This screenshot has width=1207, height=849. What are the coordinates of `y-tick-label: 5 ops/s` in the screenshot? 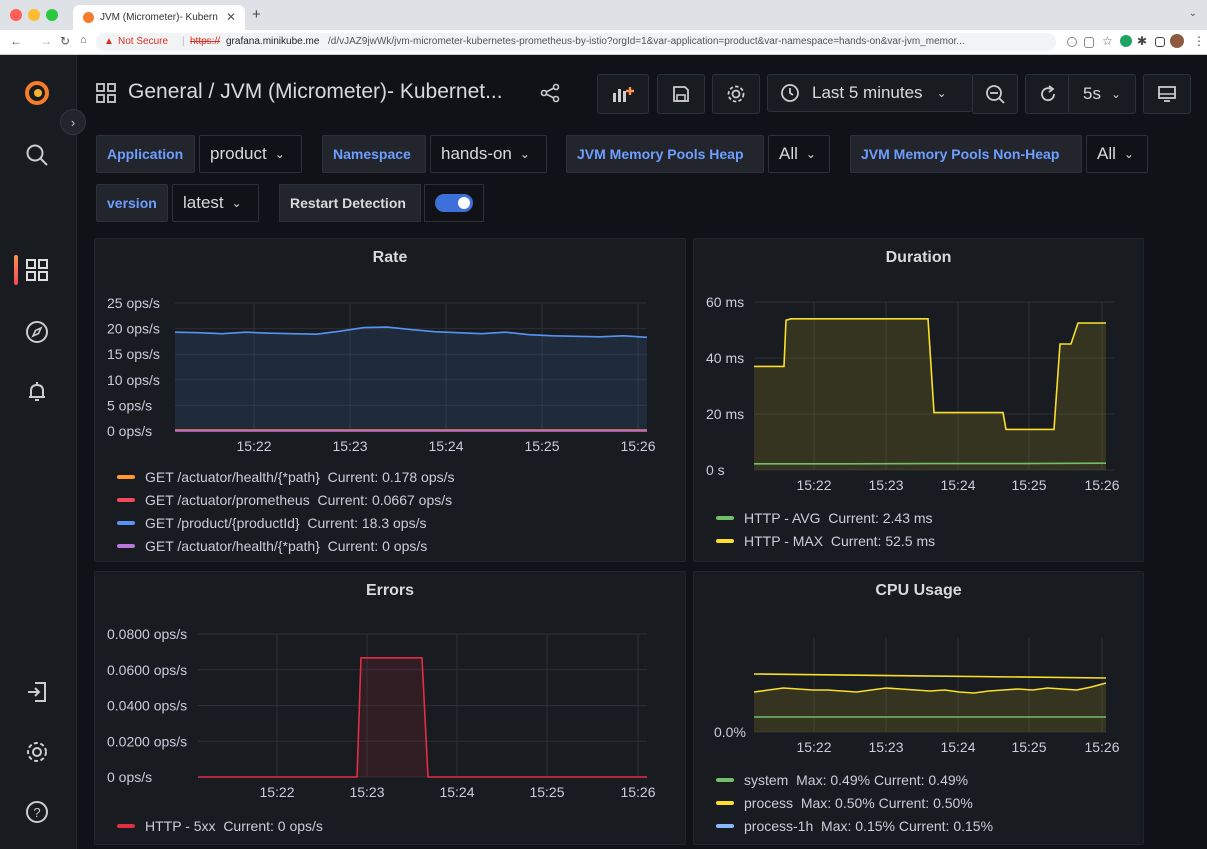 It's located at (129, 405).